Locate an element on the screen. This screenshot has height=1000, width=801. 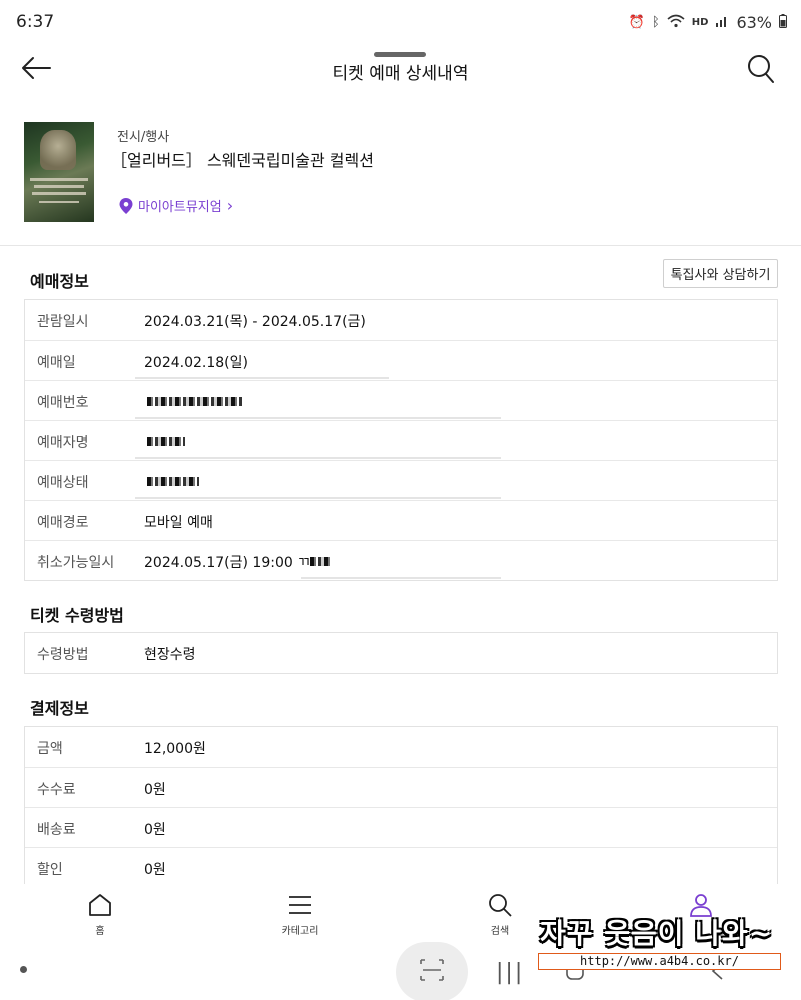
bluetooth-icon: ᛒ is located at coordinates (655, 22).